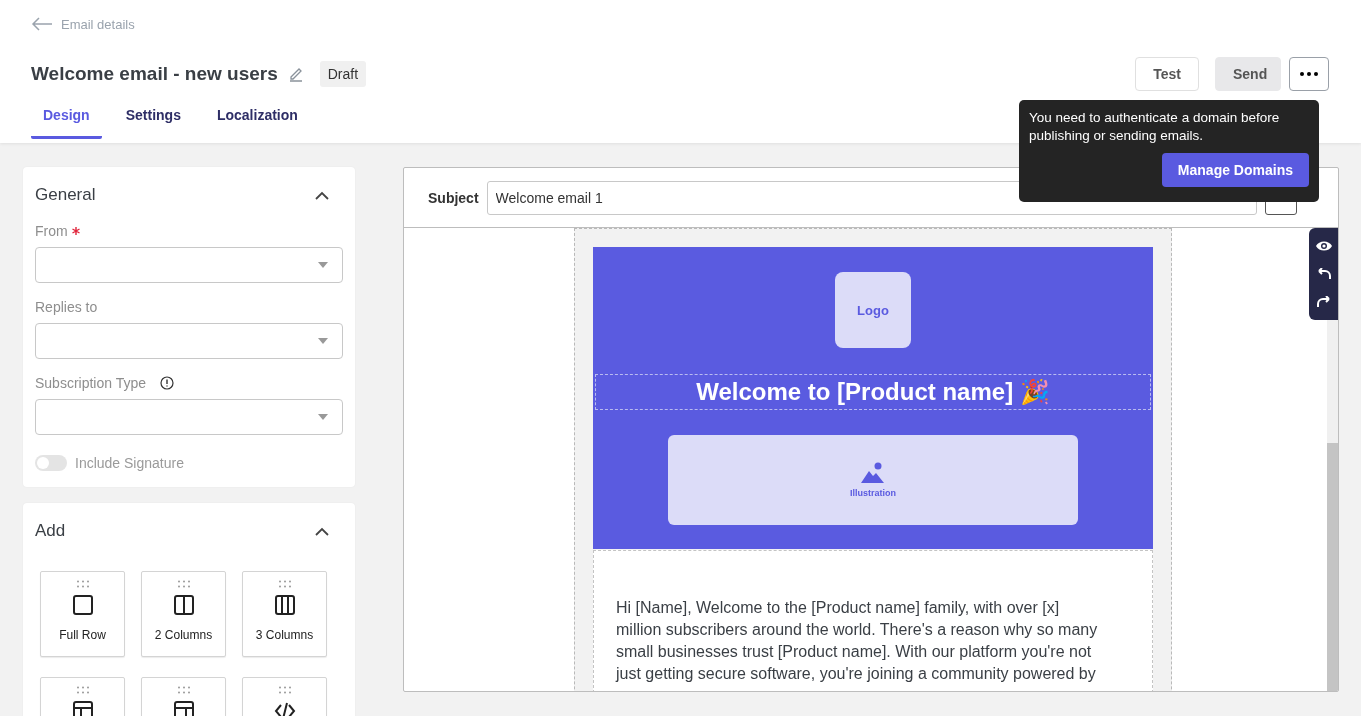 Image resolution: width=1361 pixels, height=716 pixels. I want to click on image-icon, so click(873, 473).